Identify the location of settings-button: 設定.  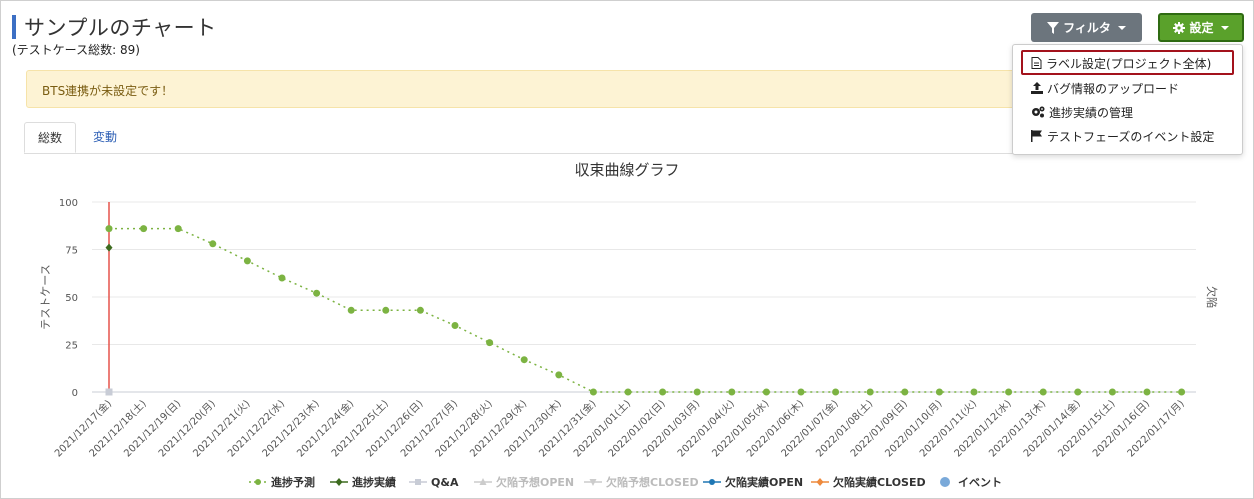
(1201, 27).